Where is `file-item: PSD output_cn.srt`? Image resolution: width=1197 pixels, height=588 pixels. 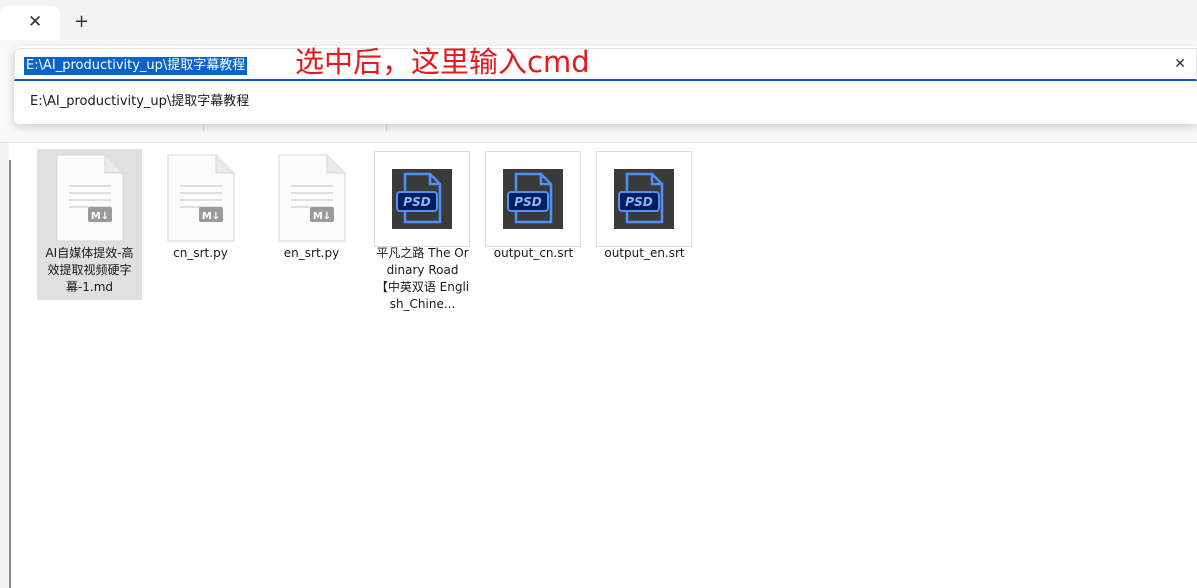 file-item: PSD output_cn.srt is located at coordinates (533, 207).